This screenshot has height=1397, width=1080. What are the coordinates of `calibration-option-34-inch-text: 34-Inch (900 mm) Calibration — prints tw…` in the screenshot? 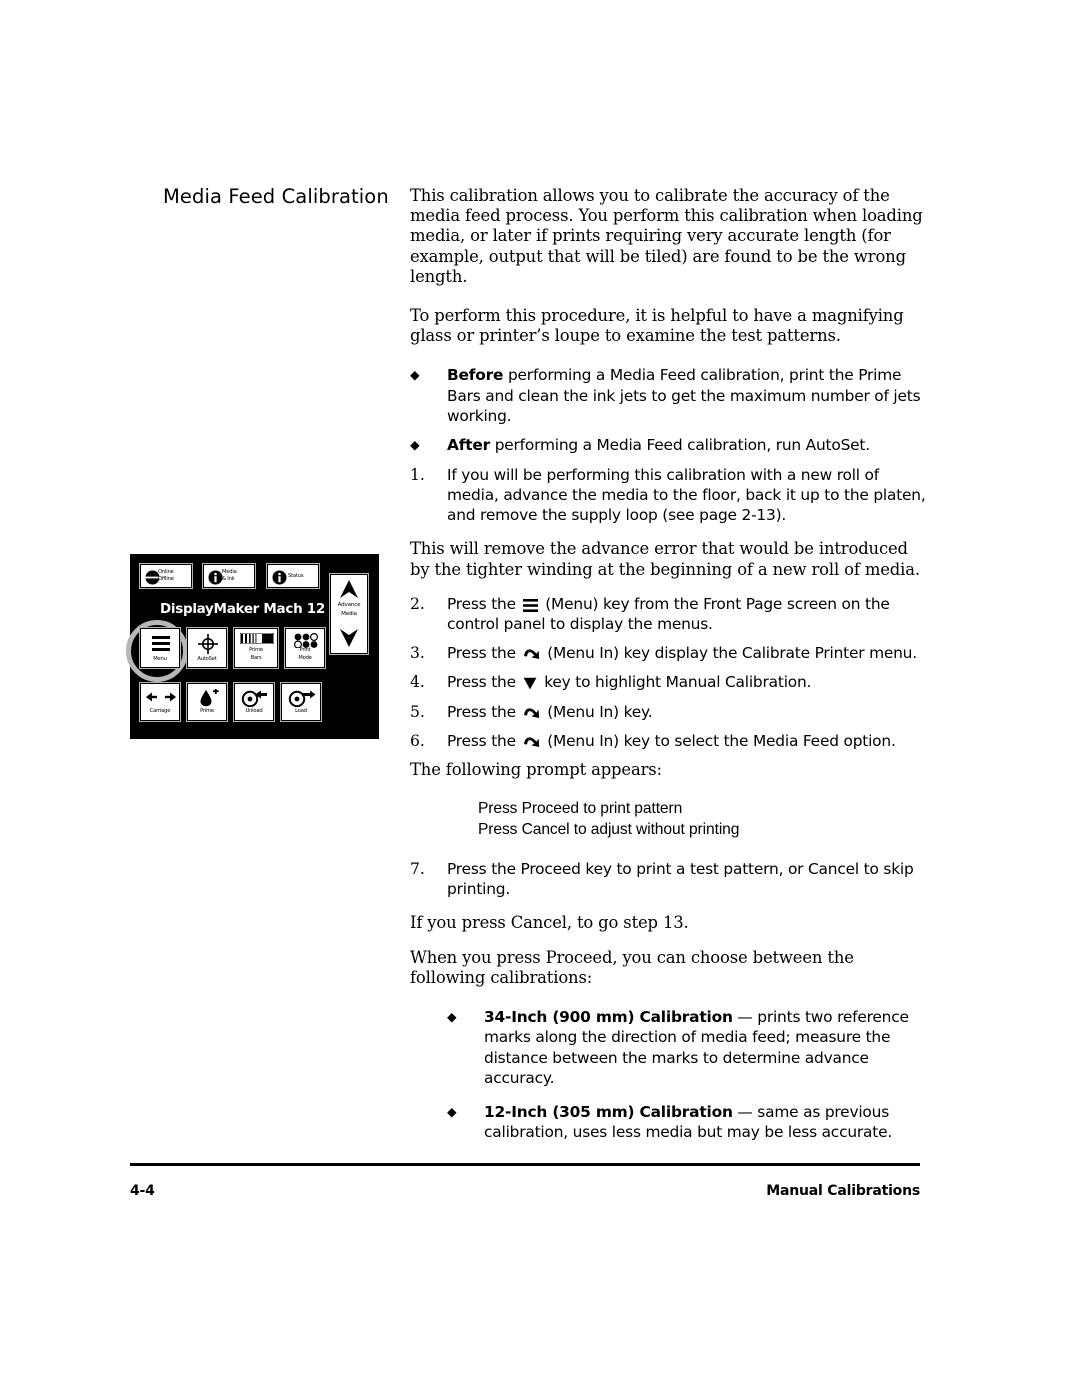 It's located at (708, 1047).